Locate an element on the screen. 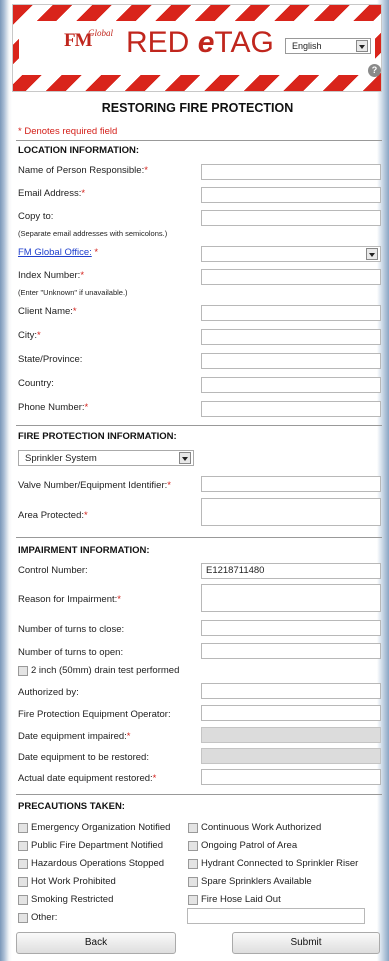 The width and height of the screenshot is (389, 961). precaution-checkbox-continuous-work is located at coordinates (193, 828).